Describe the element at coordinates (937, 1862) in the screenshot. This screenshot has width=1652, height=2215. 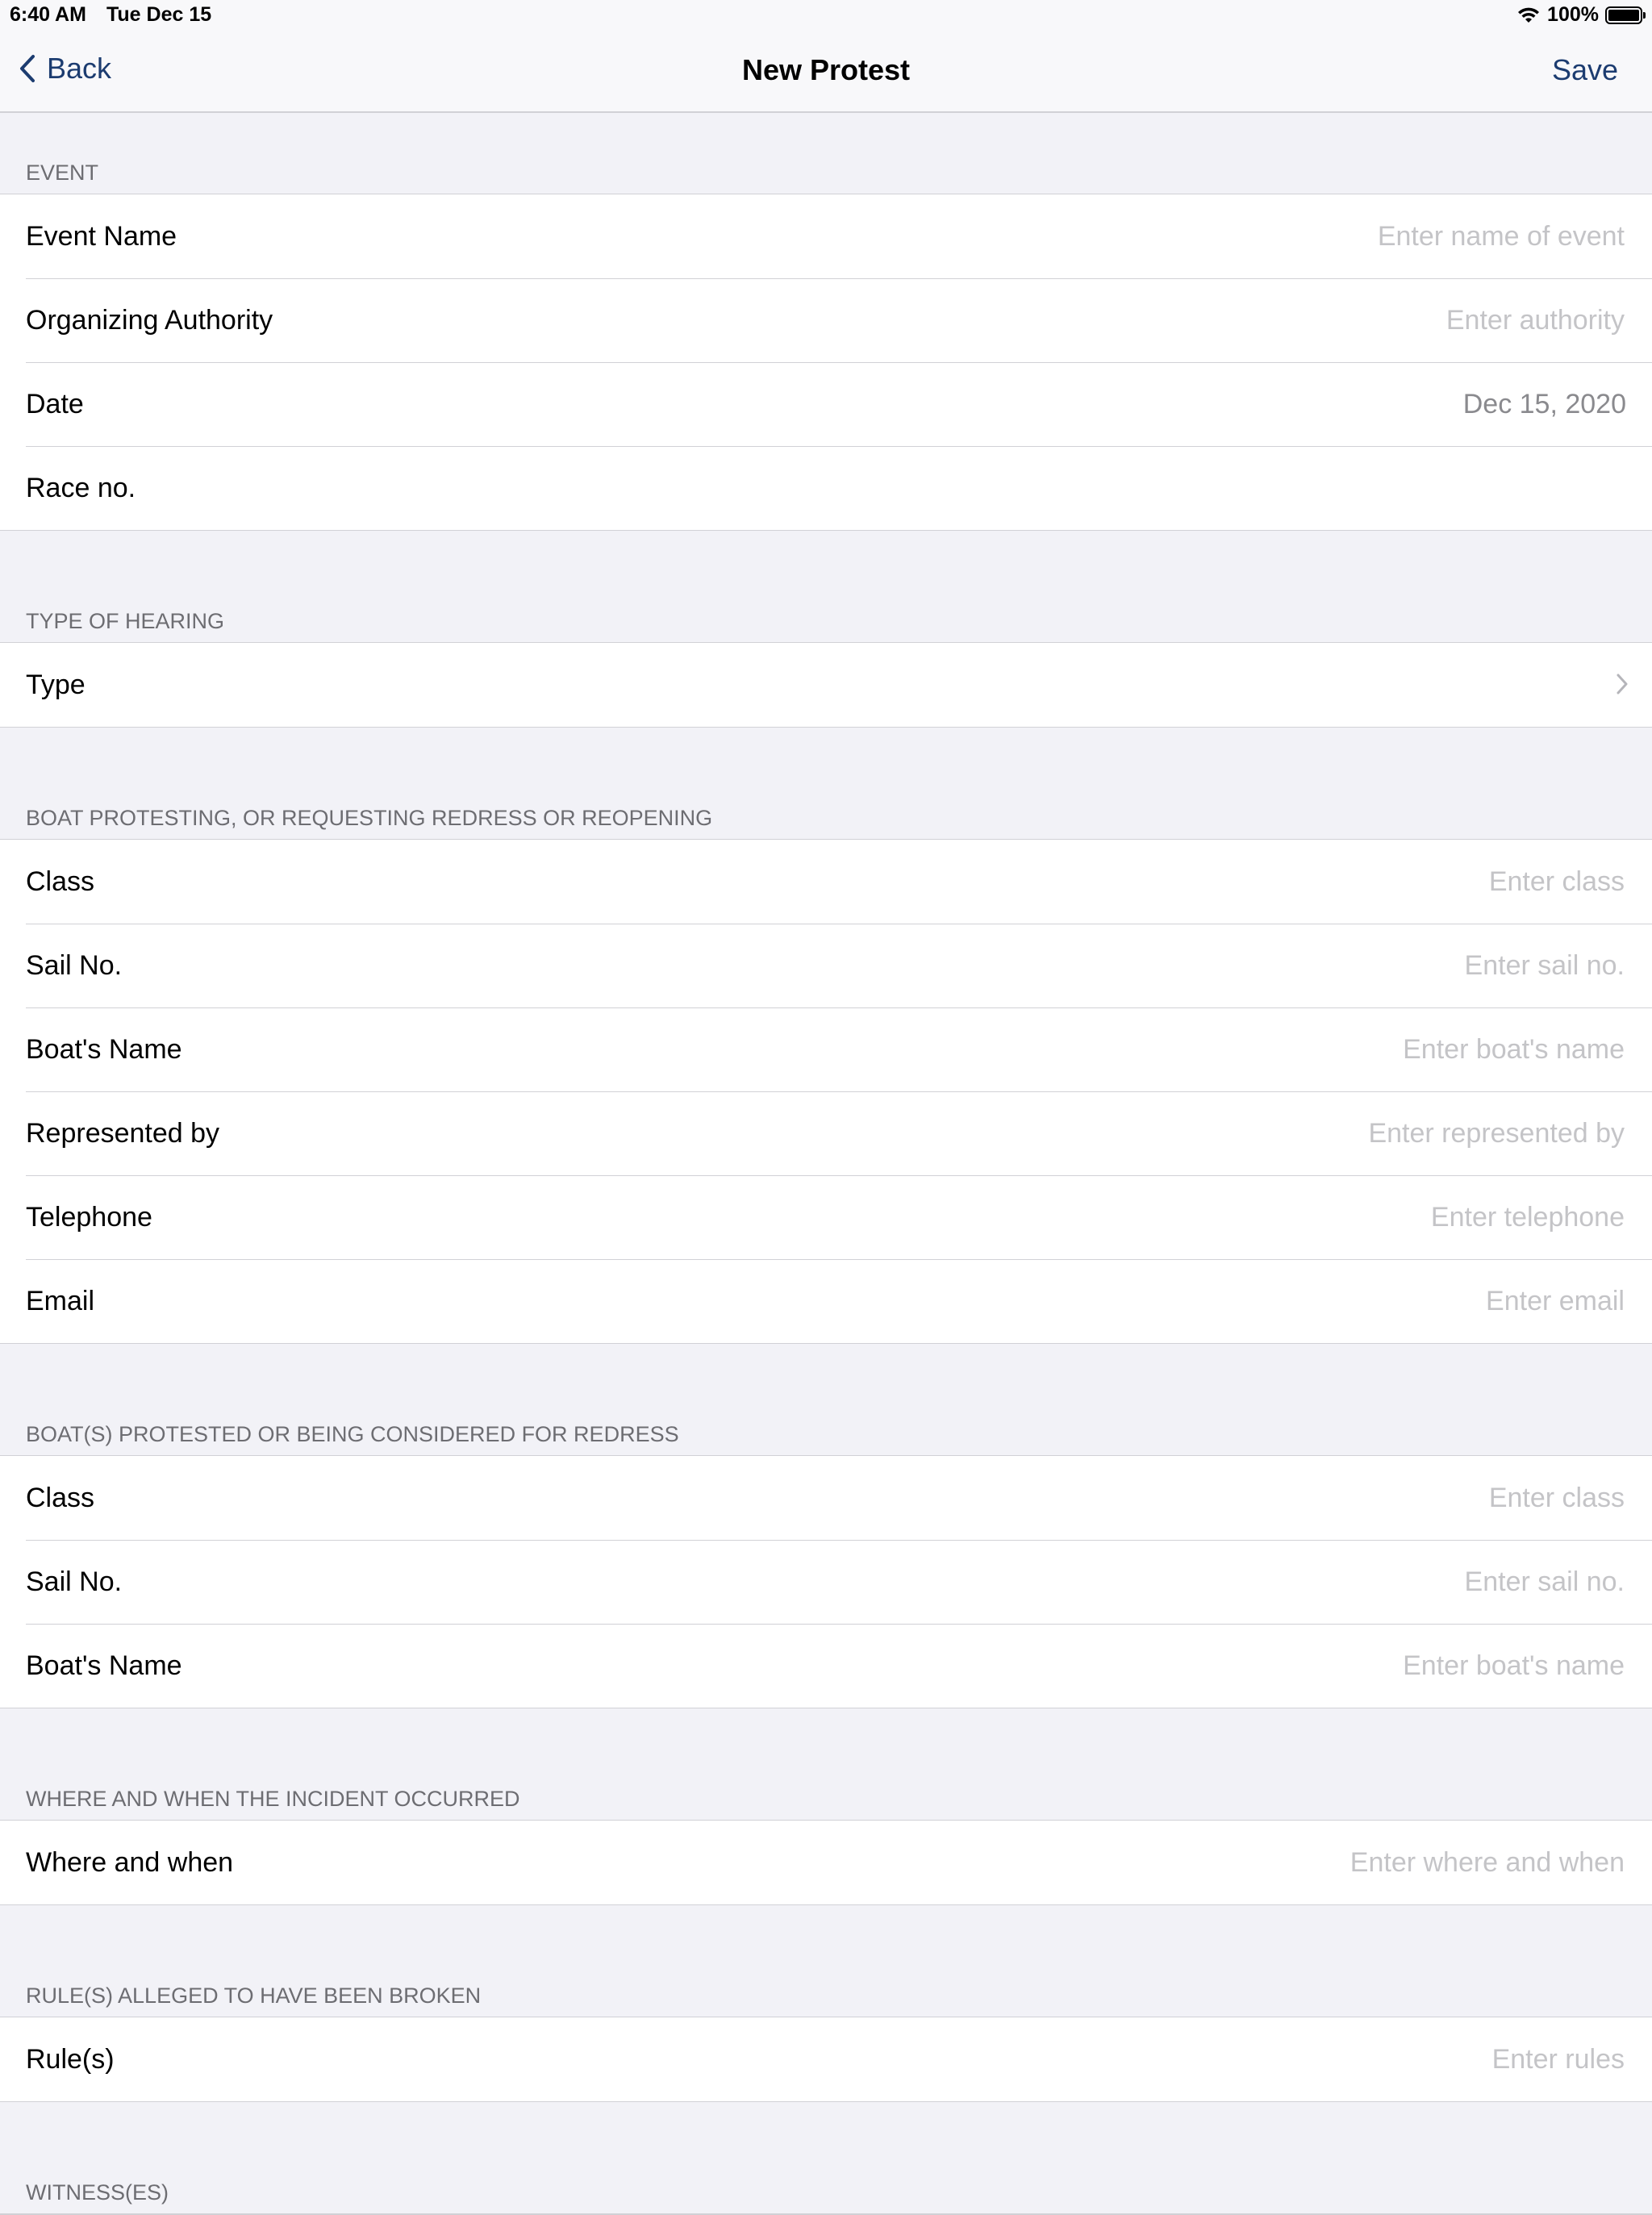
I see `where-when-field` at that location.